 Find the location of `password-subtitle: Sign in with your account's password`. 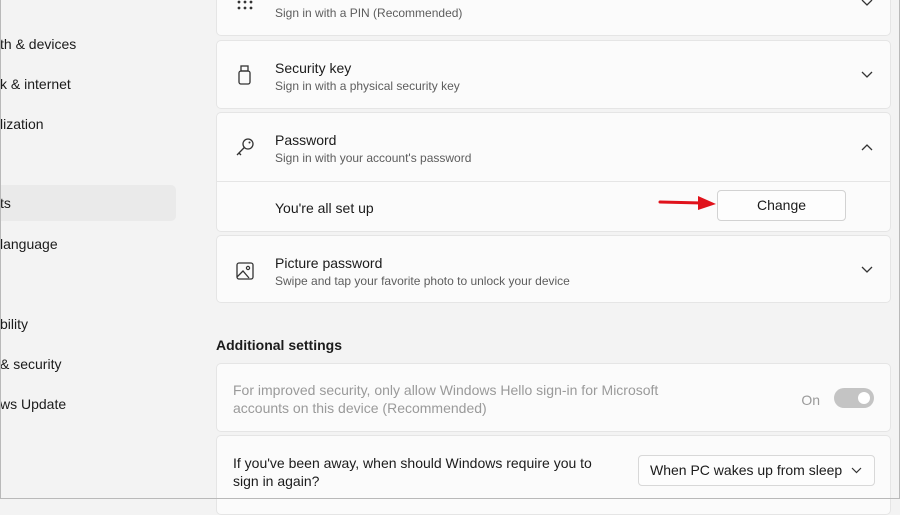

password-subtitle: Sign in with your account's password is located at coordinates (373, 158).